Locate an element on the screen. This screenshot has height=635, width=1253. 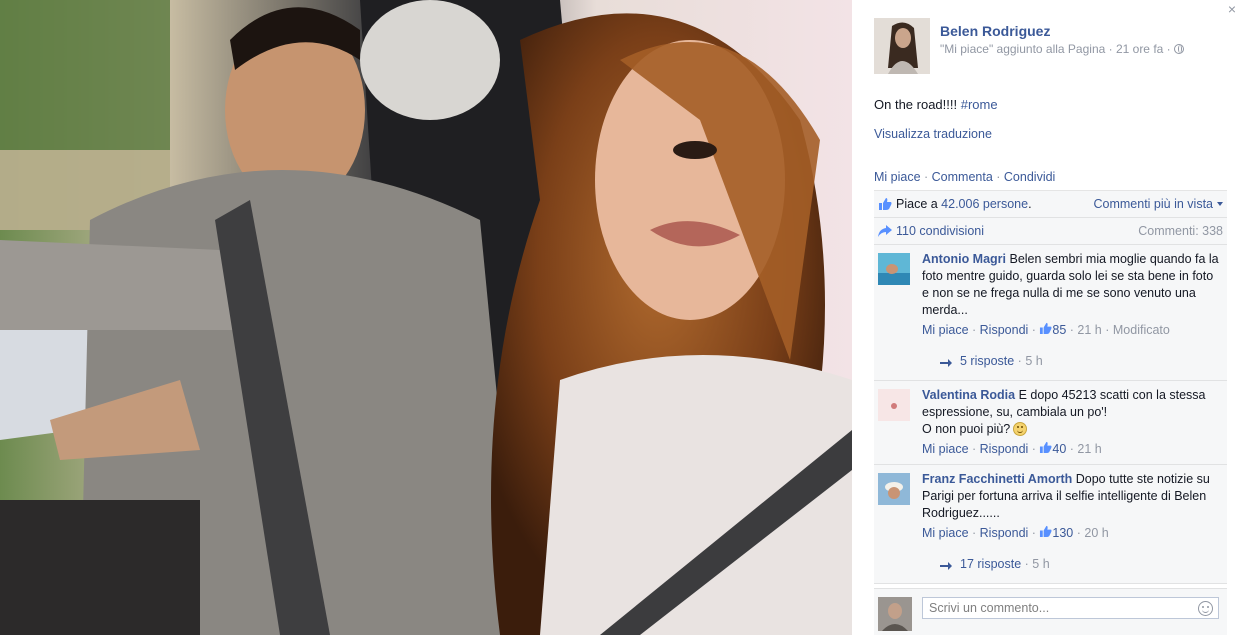
replies-row: 5 risposte · 5 h is located at coordinates (1071, 356).